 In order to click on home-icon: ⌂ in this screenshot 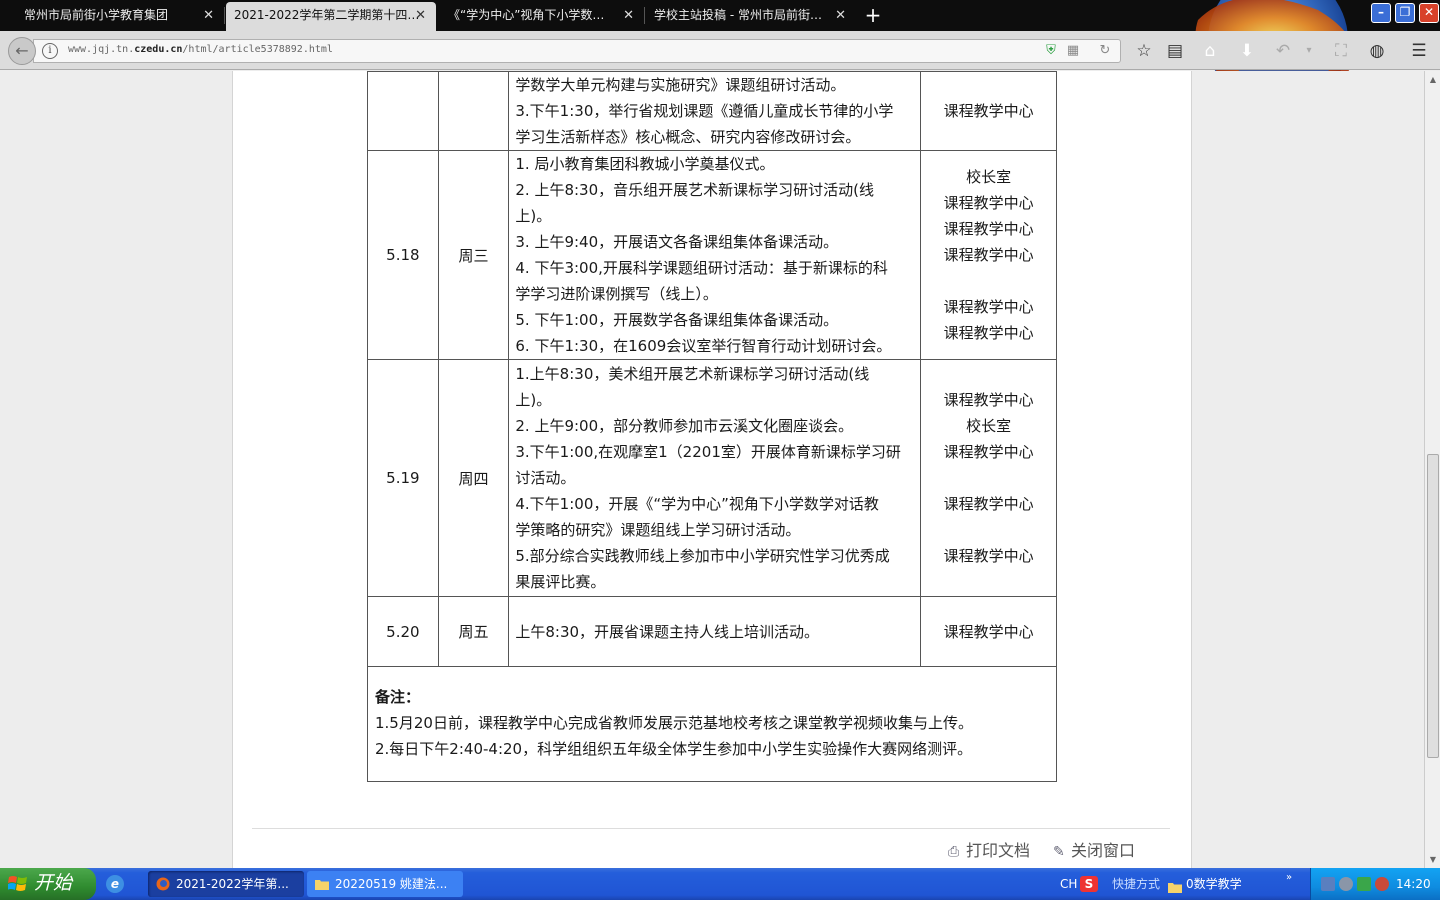, I will do `click(1210, 51)`.